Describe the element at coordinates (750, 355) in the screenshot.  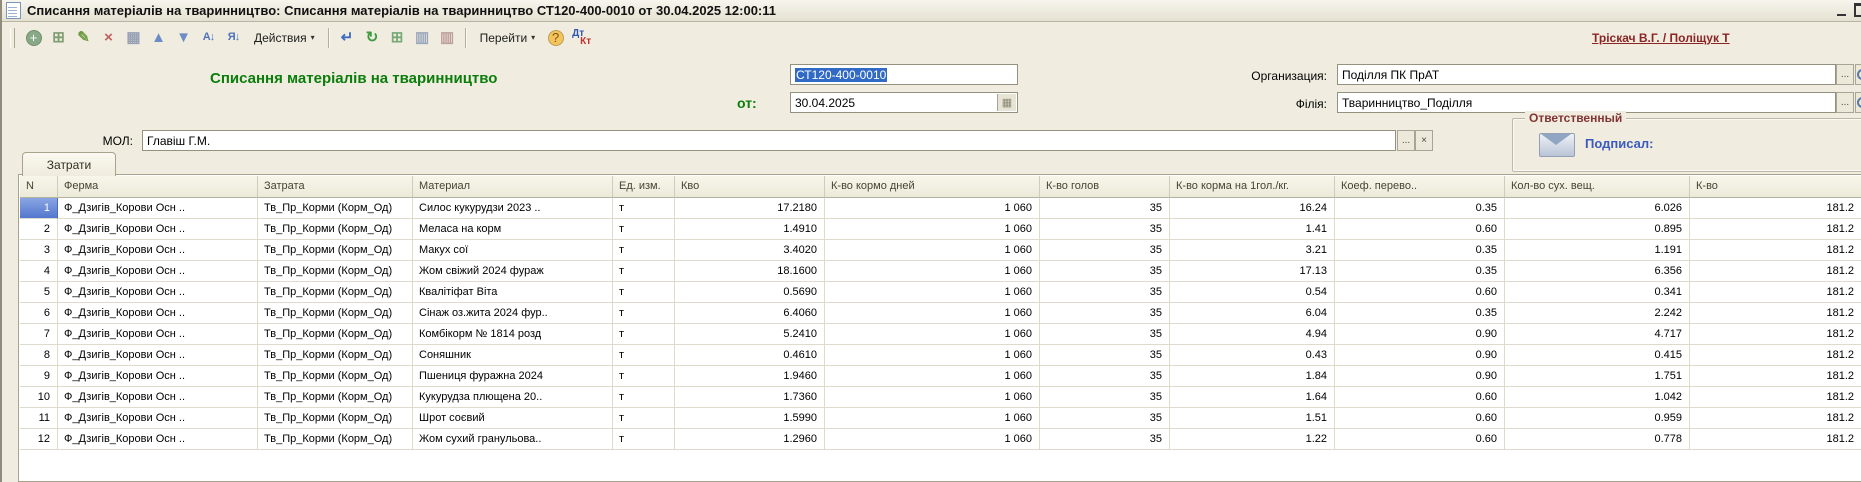
I see `cell-qty: 0.4610` at that location.